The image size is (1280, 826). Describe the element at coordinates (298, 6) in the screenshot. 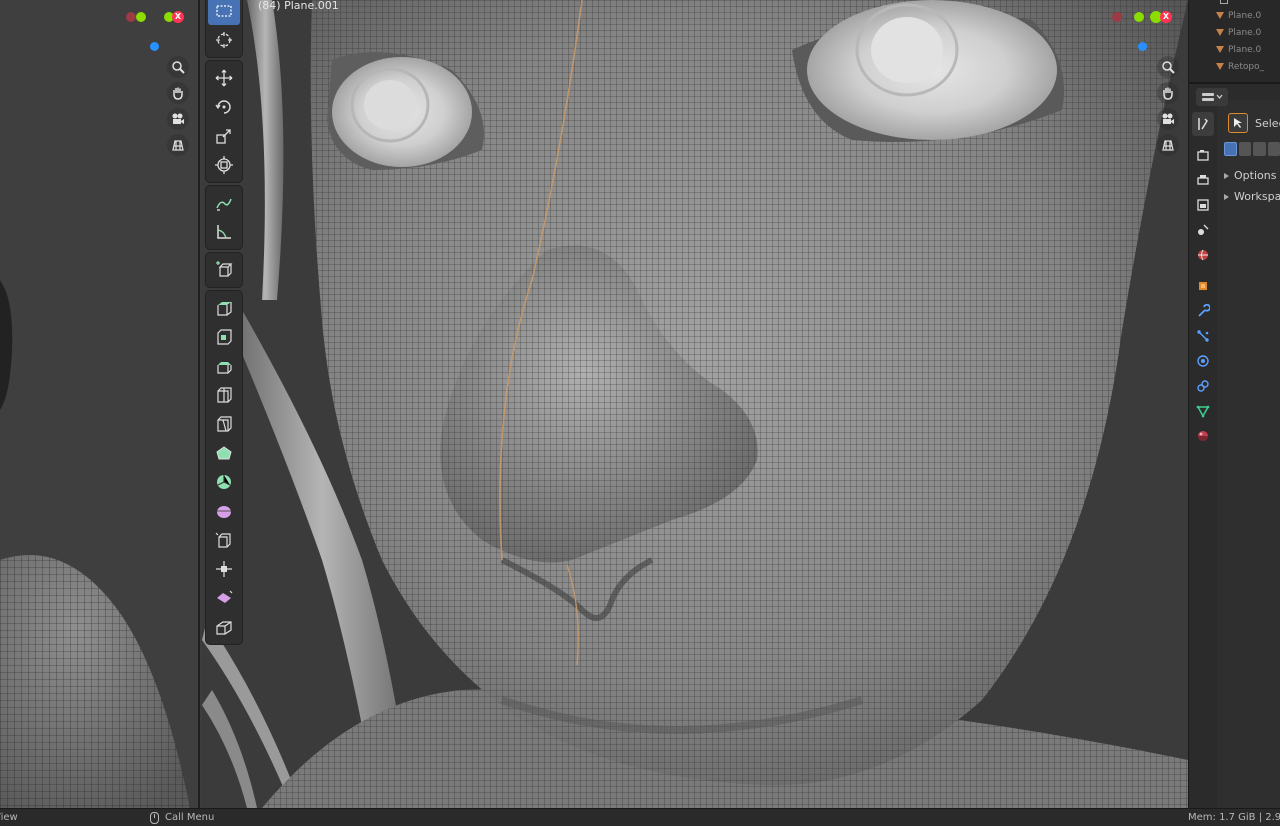

I see `active-object-label: (84) Plane.001` at that location.